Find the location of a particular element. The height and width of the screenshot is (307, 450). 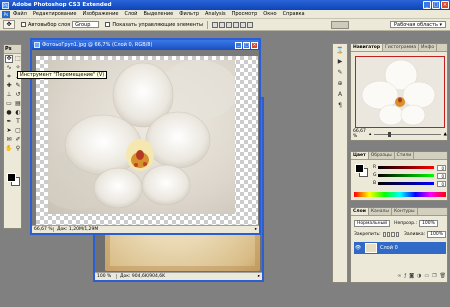

menu-layer: Слой is located at coordinates (130, 14).